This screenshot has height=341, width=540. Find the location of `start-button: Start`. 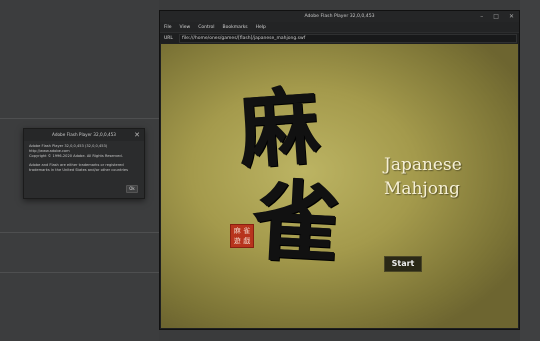

start-button: Start is located at coordinates (403, 264).